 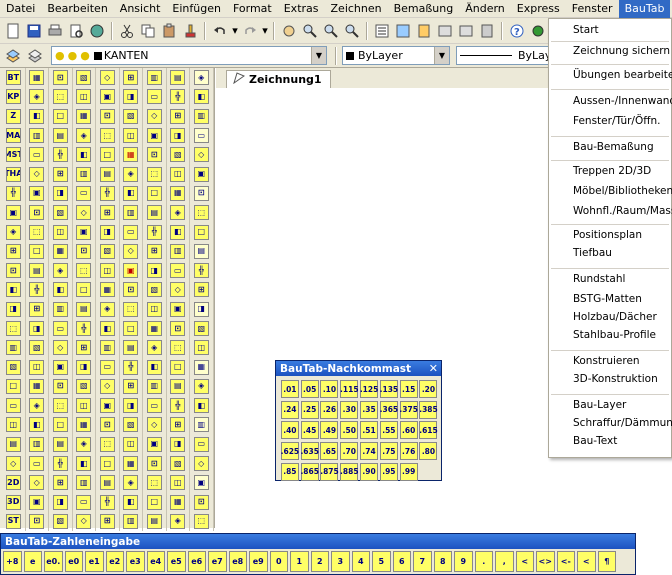 What do you see at coordinates (592, 9) in the screenshot?
I see `menu-fenster: Fenster` at bounding box center [592, 9].